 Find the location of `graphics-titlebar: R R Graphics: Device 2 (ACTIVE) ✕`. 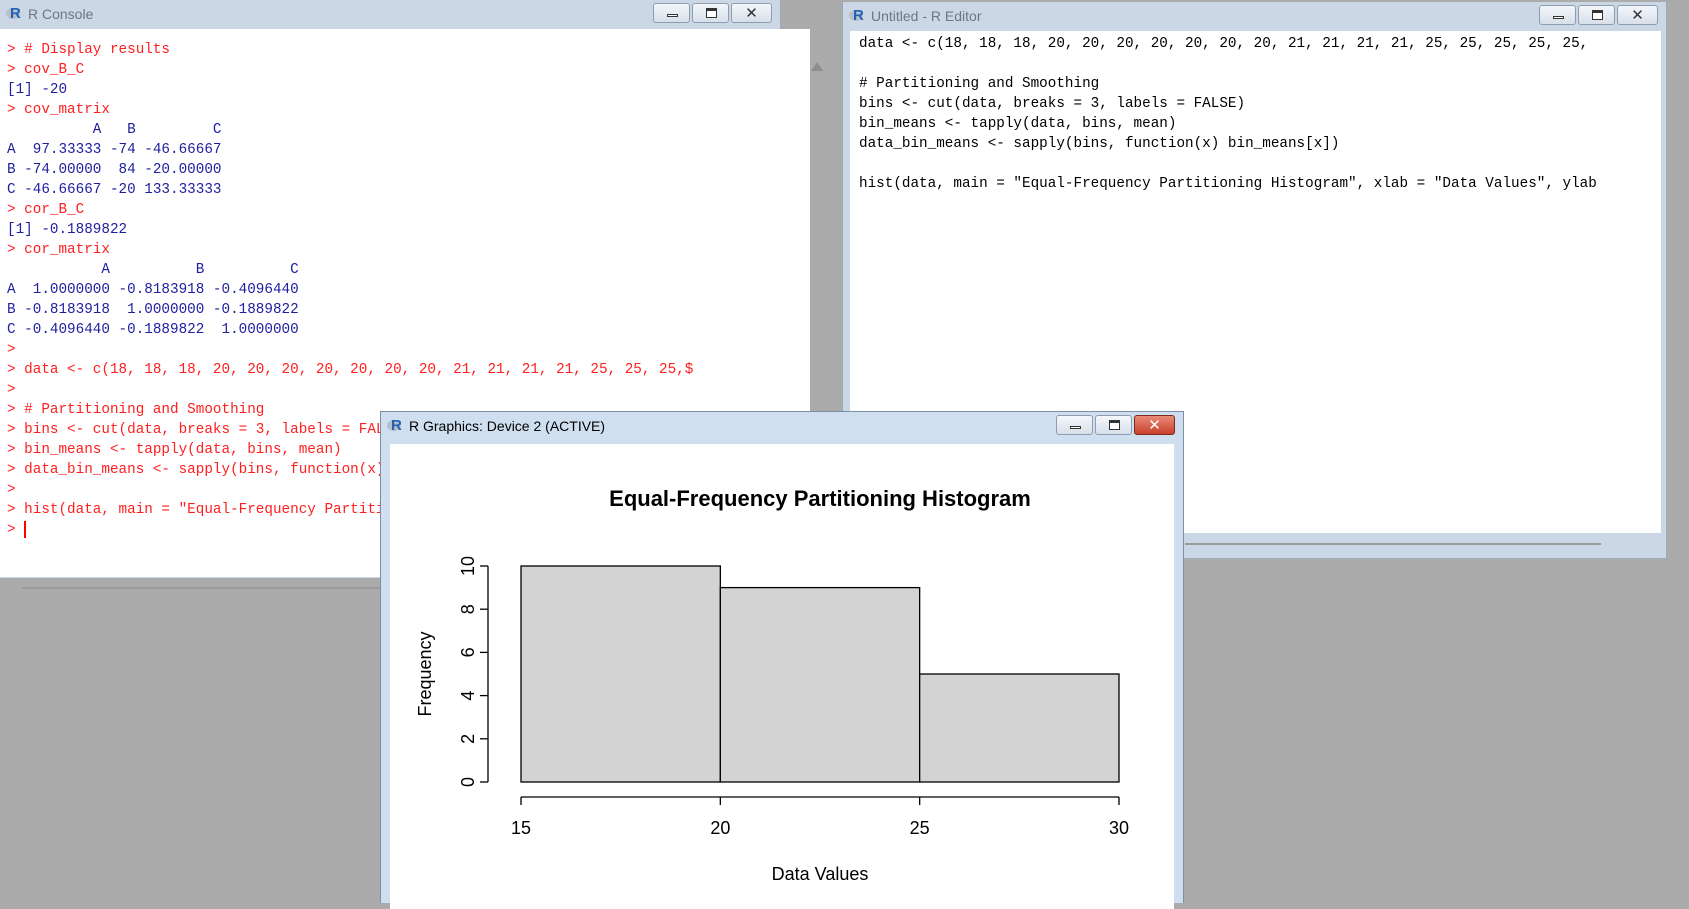

graphics-titlebar: R R Graphics: Device 2 (ACTIVE) ✕ is located at coordinates (782, 426).